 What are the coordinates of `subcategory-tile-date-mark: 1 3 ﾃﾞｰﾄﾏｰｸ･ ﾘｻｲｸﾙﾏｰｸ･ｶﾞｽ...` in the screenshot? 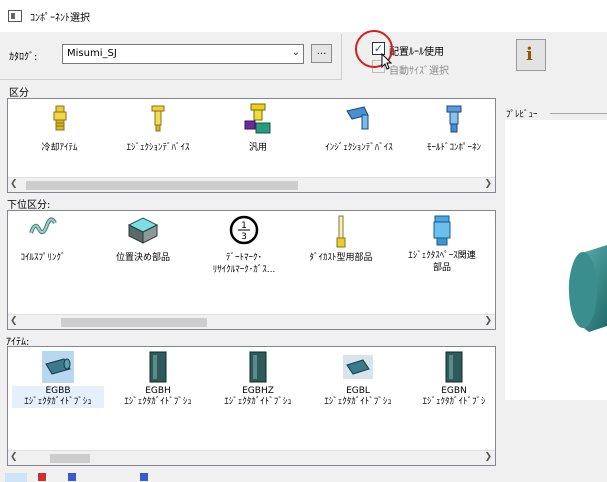 It's located at (244, 250).